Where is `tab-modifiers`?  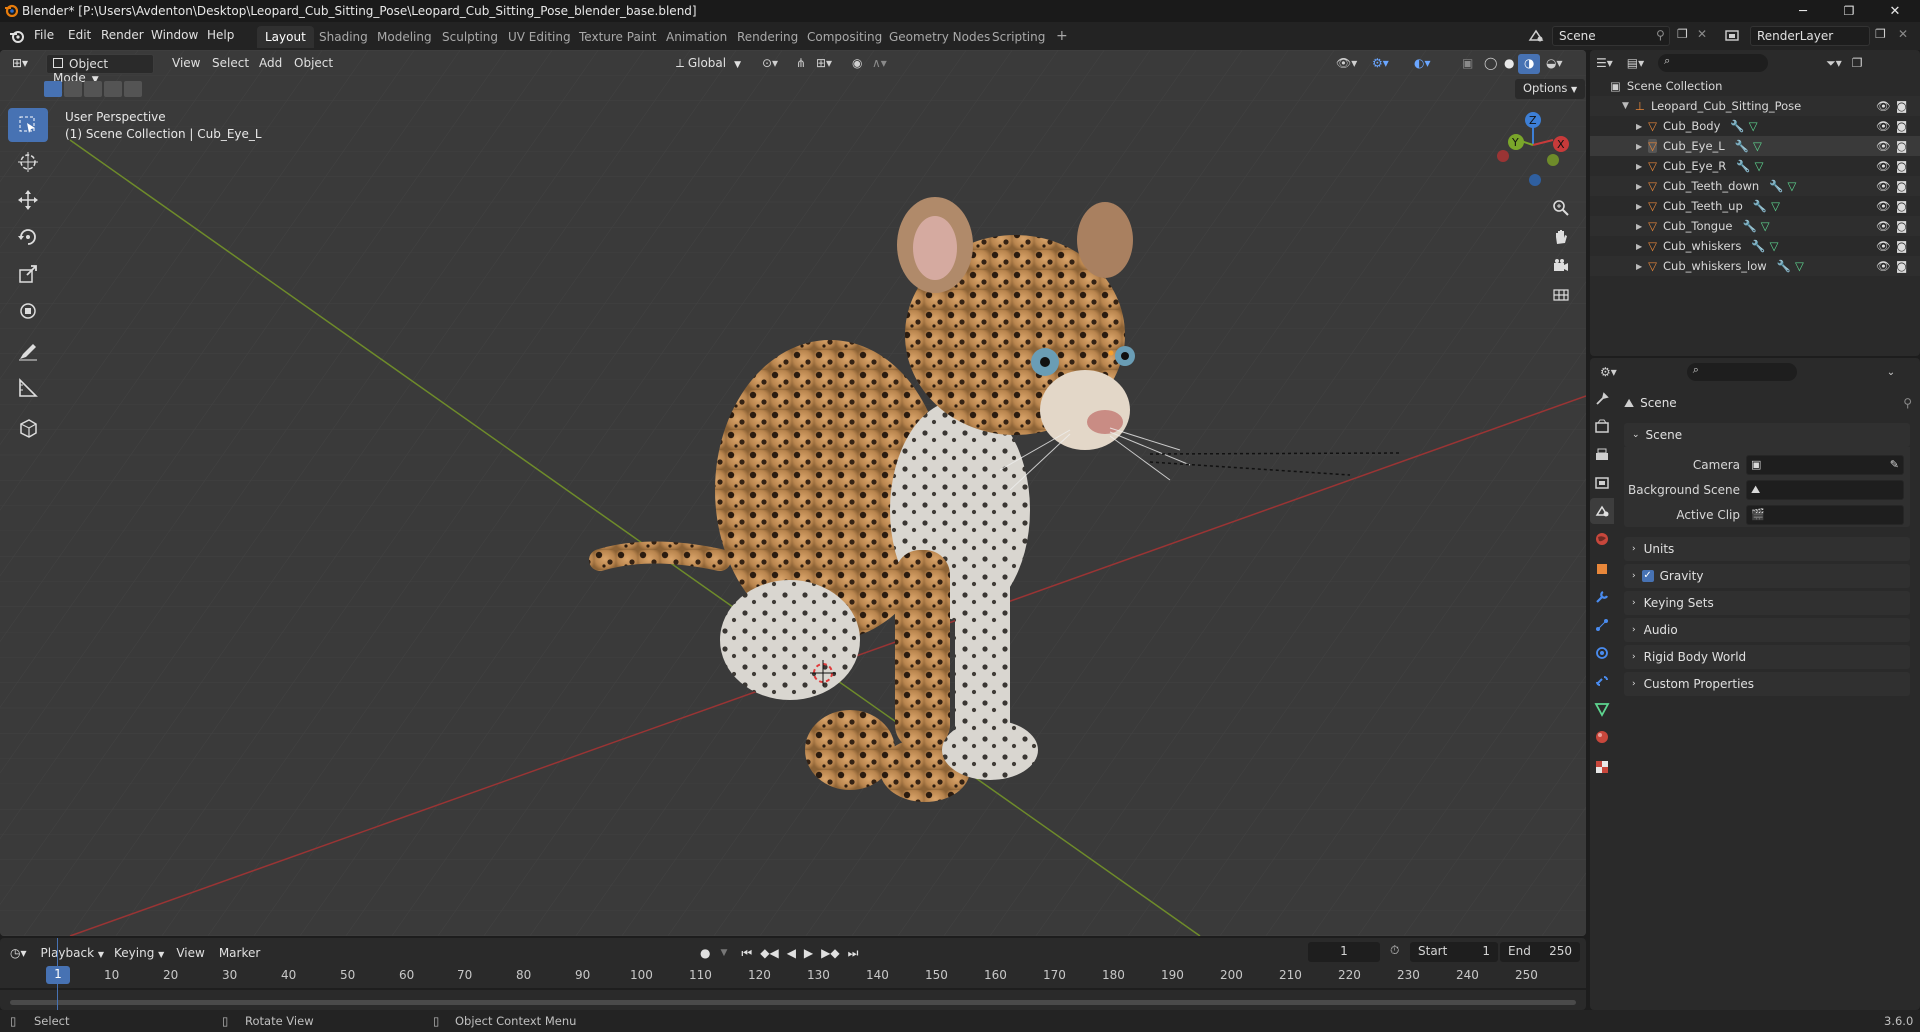 tab-modifiers is located at coordinates (1602, 597).